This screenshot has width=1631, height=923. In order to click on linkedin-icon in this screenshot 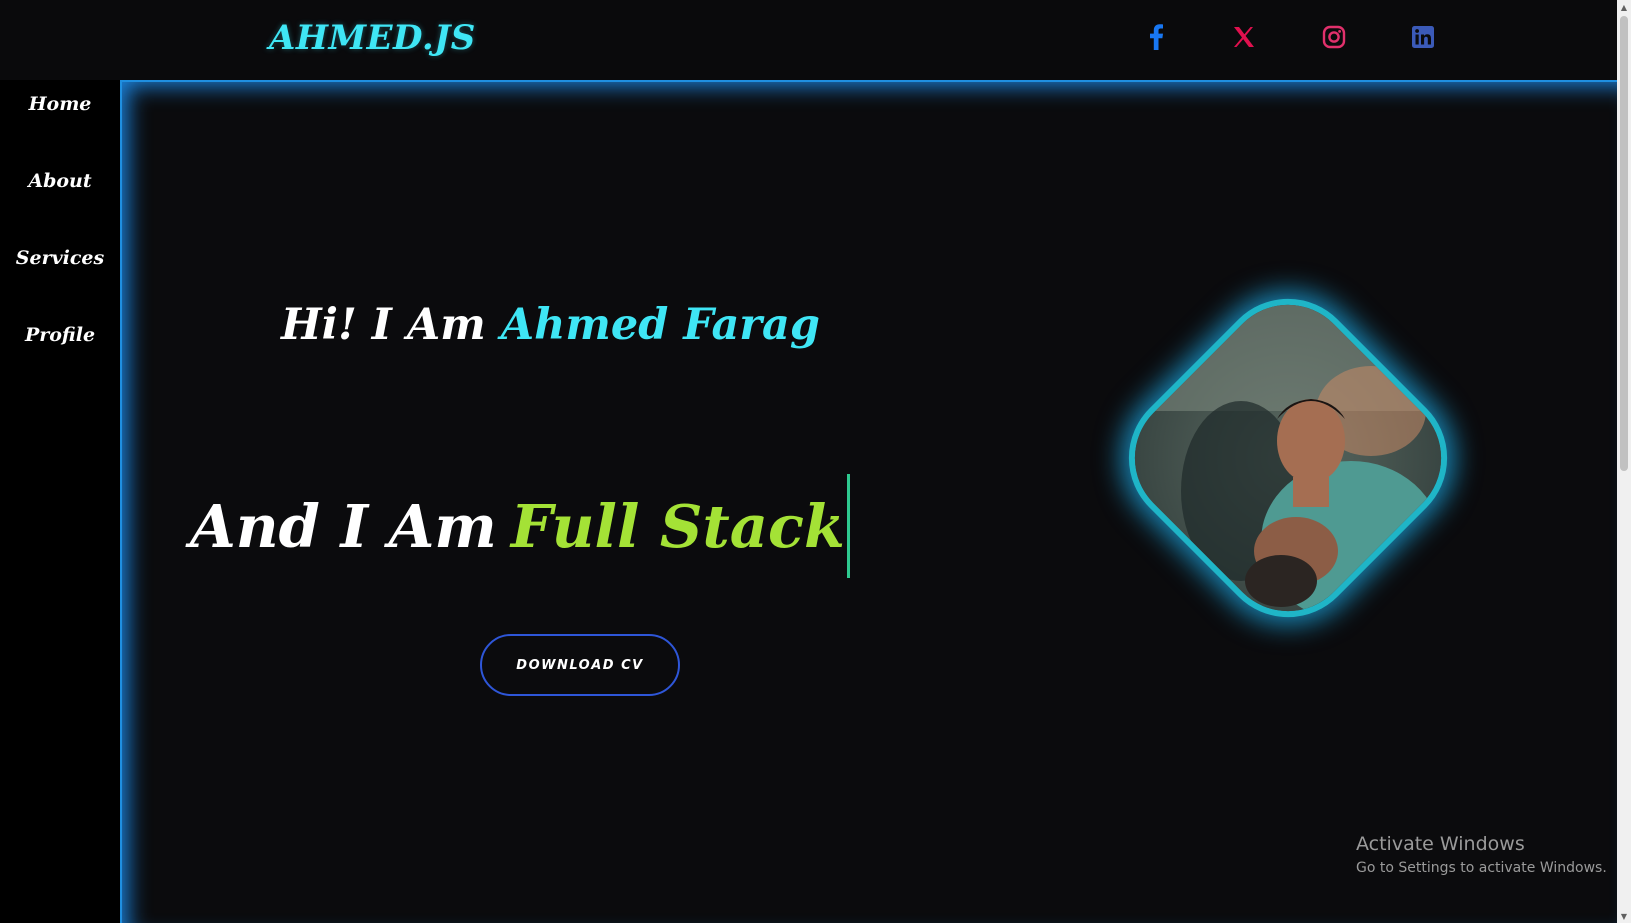, I will do `click(1423, 37)`.